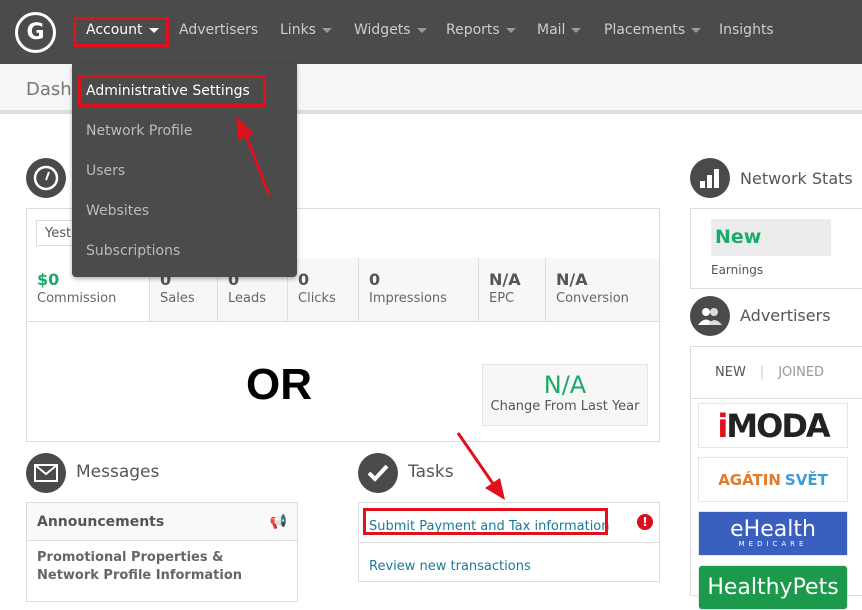 Image resolution: width=862 pixels, height=610 pixels. Describe the element at coordinates (477, 460) in the screenshot. I see `arrow-down-icon` at that location.